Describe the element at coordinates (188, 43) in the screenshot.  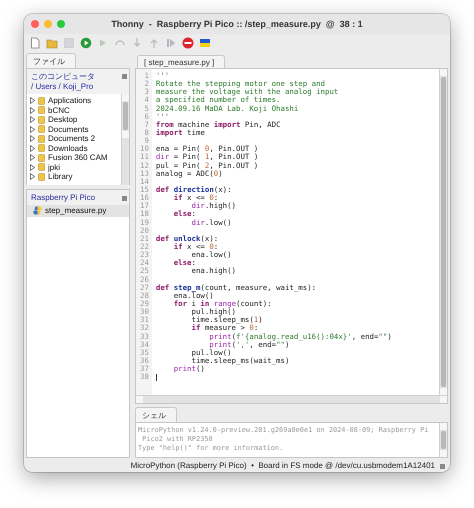
I see `stop-icon` at that location.